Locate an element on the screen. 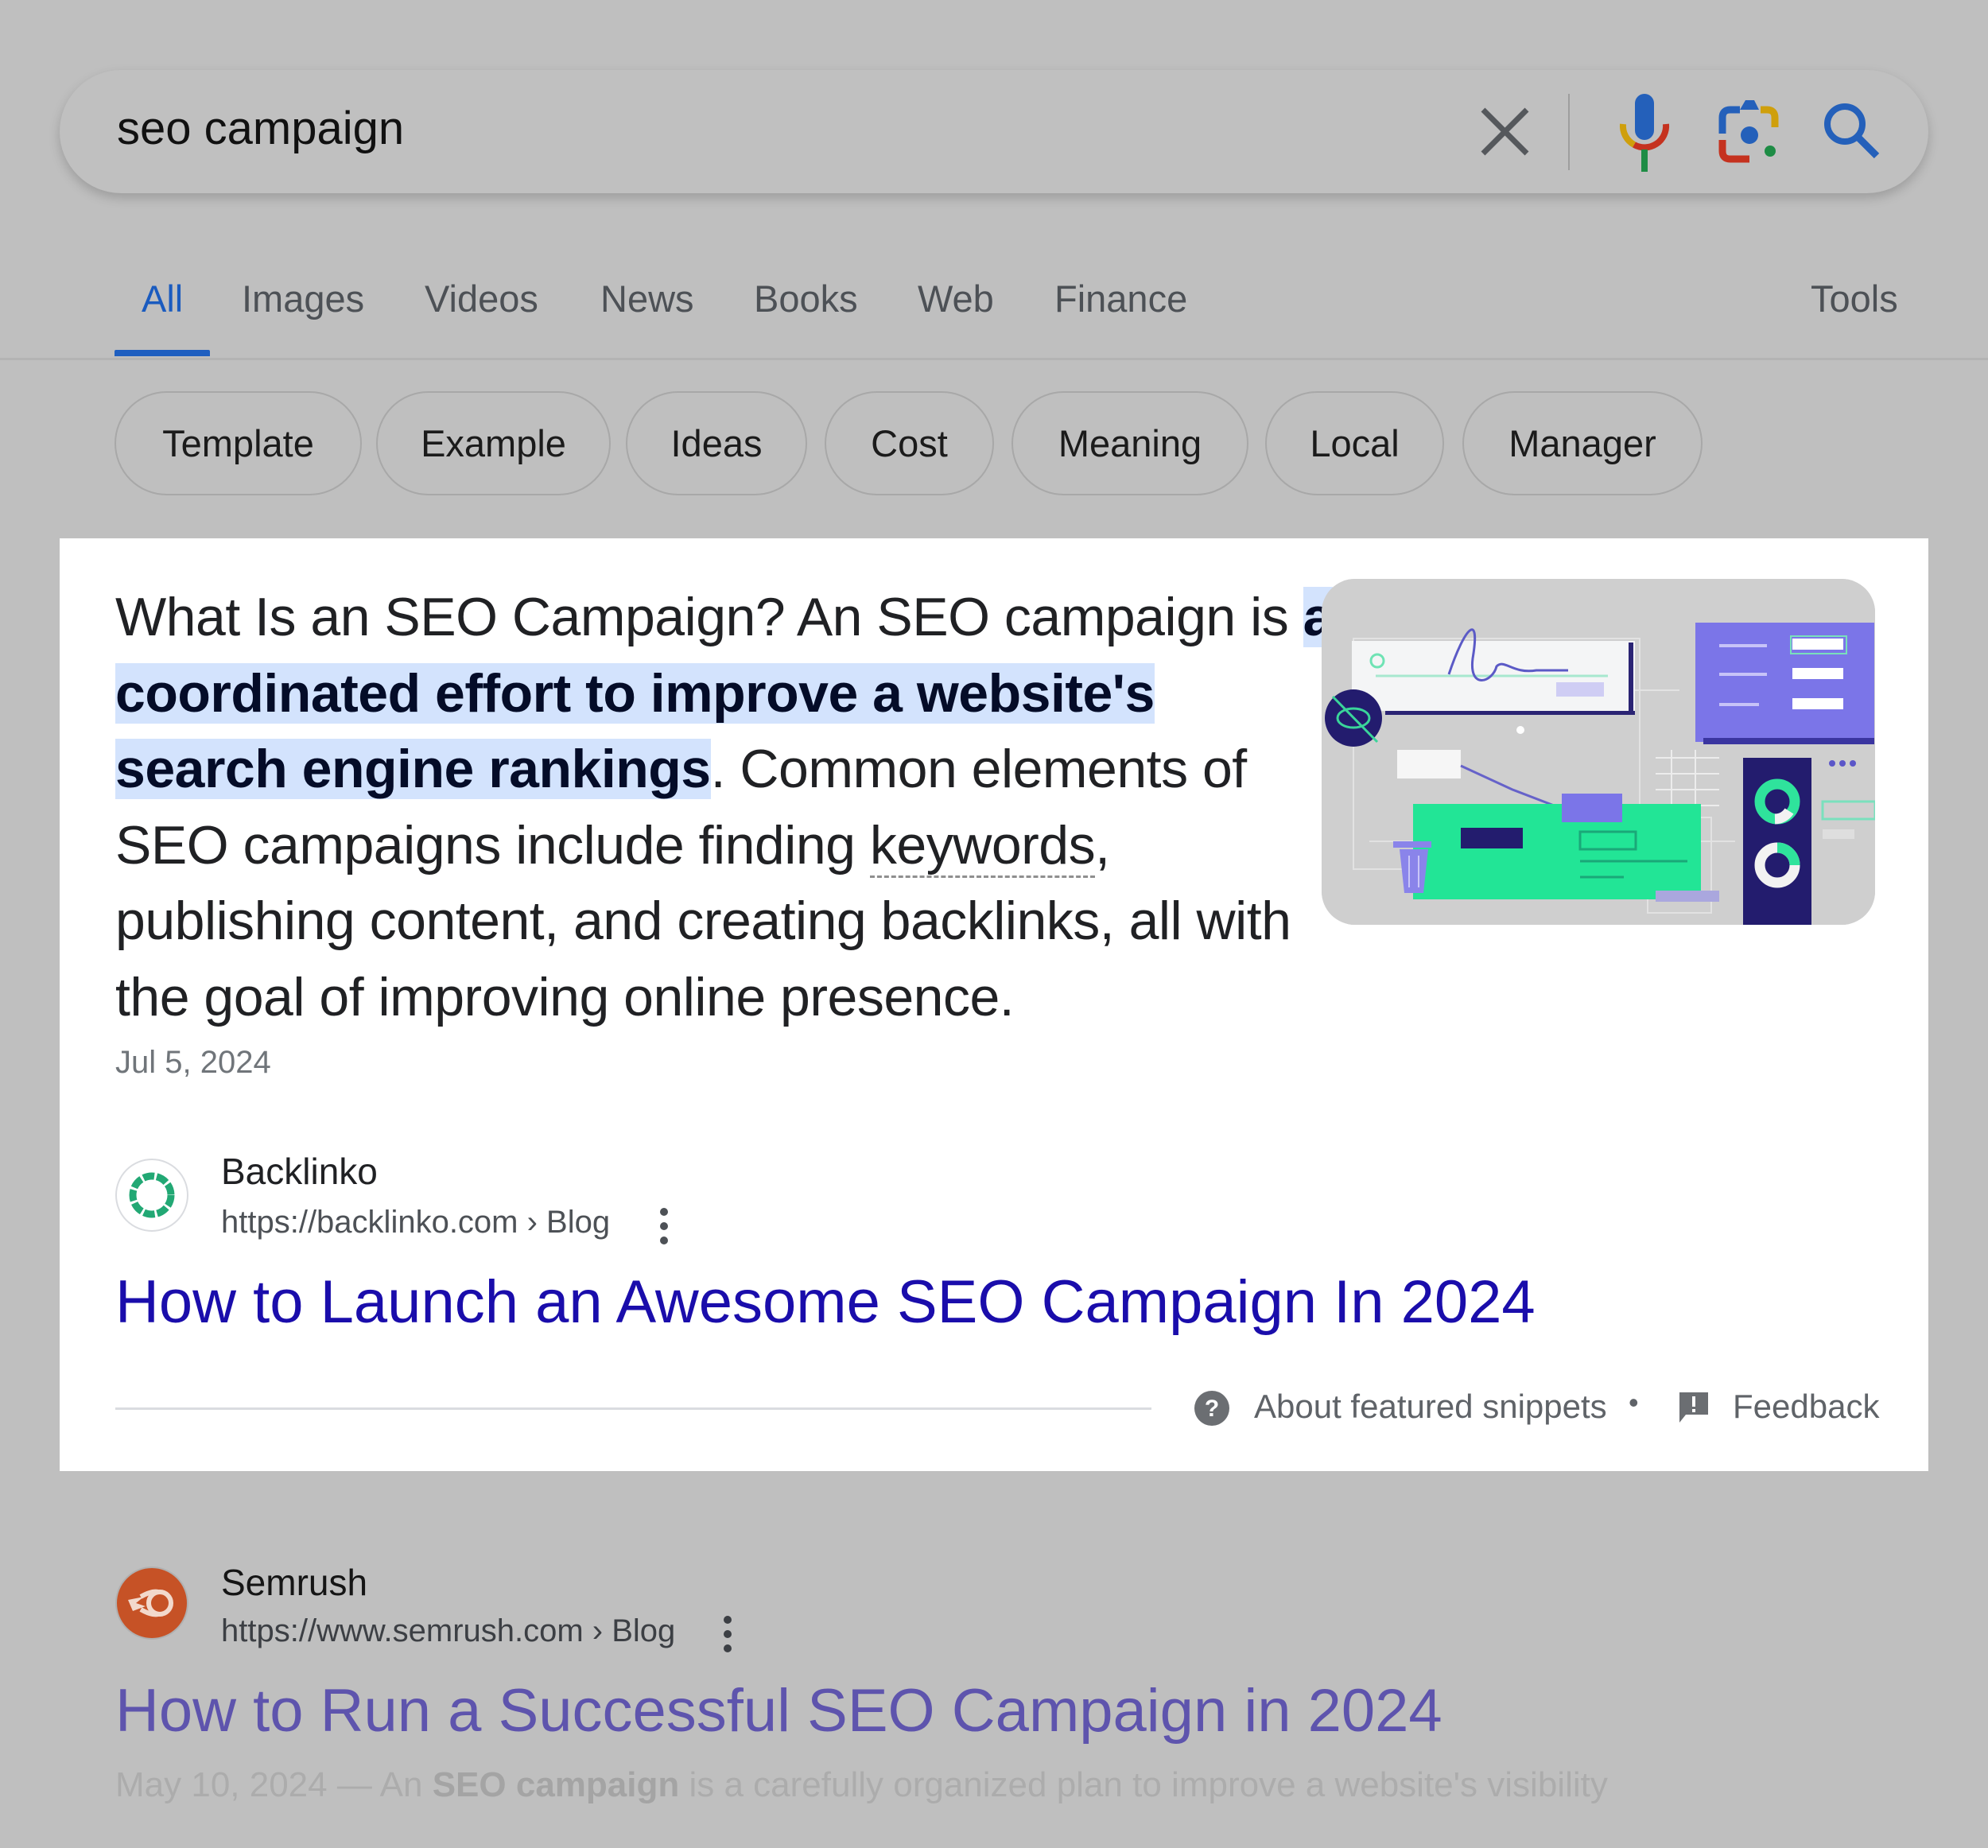  voice-search-button is located at coordinates (1644, 133).